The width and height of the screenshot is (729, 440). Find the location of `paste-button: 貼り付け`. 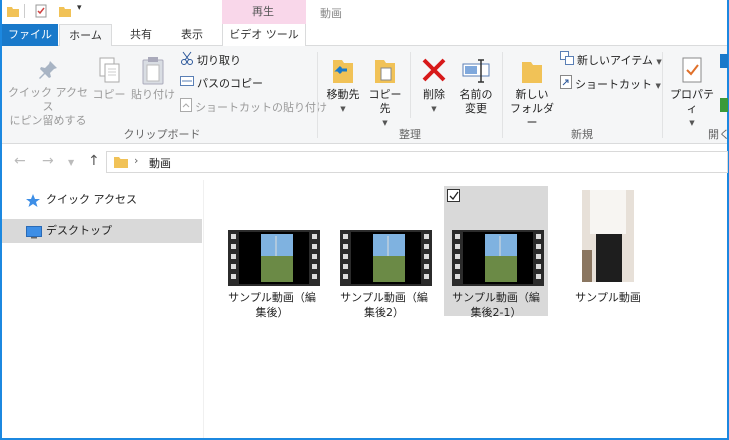

paste-button: 貼り付け is located at coordinates (153, 79).